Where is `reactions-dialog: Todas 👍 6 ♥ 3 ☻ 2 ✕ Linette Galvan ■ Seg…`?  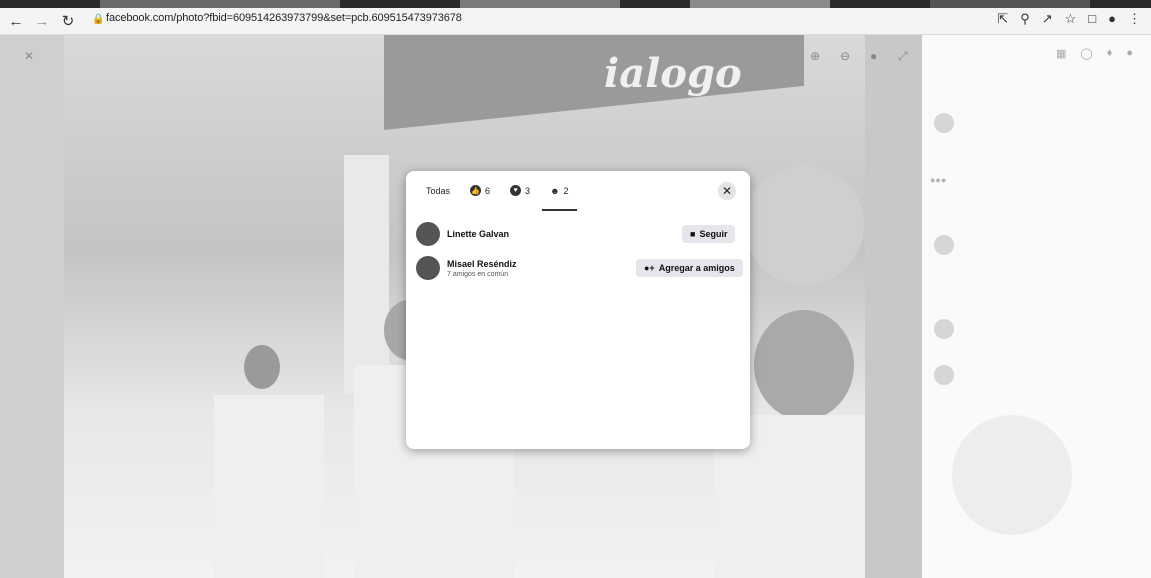
reactions-dialog: Todas 👍 6 ♥ 3 ☻ 2 ✕ Linette Galvan ■ Seg… is located at coordinates (578, 310).